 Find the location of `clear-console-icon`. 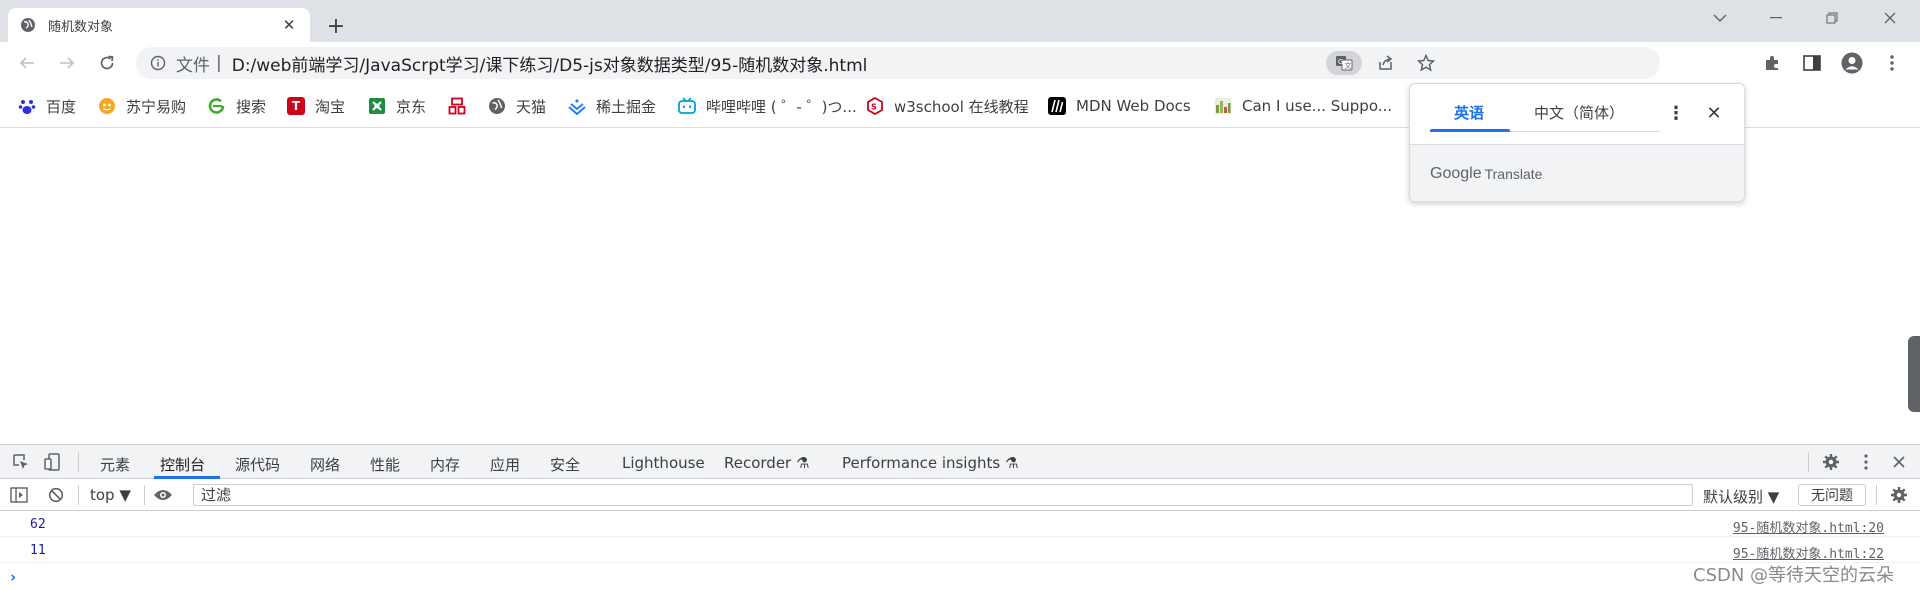

clear-console-icon is located at coordinates (56, 495).